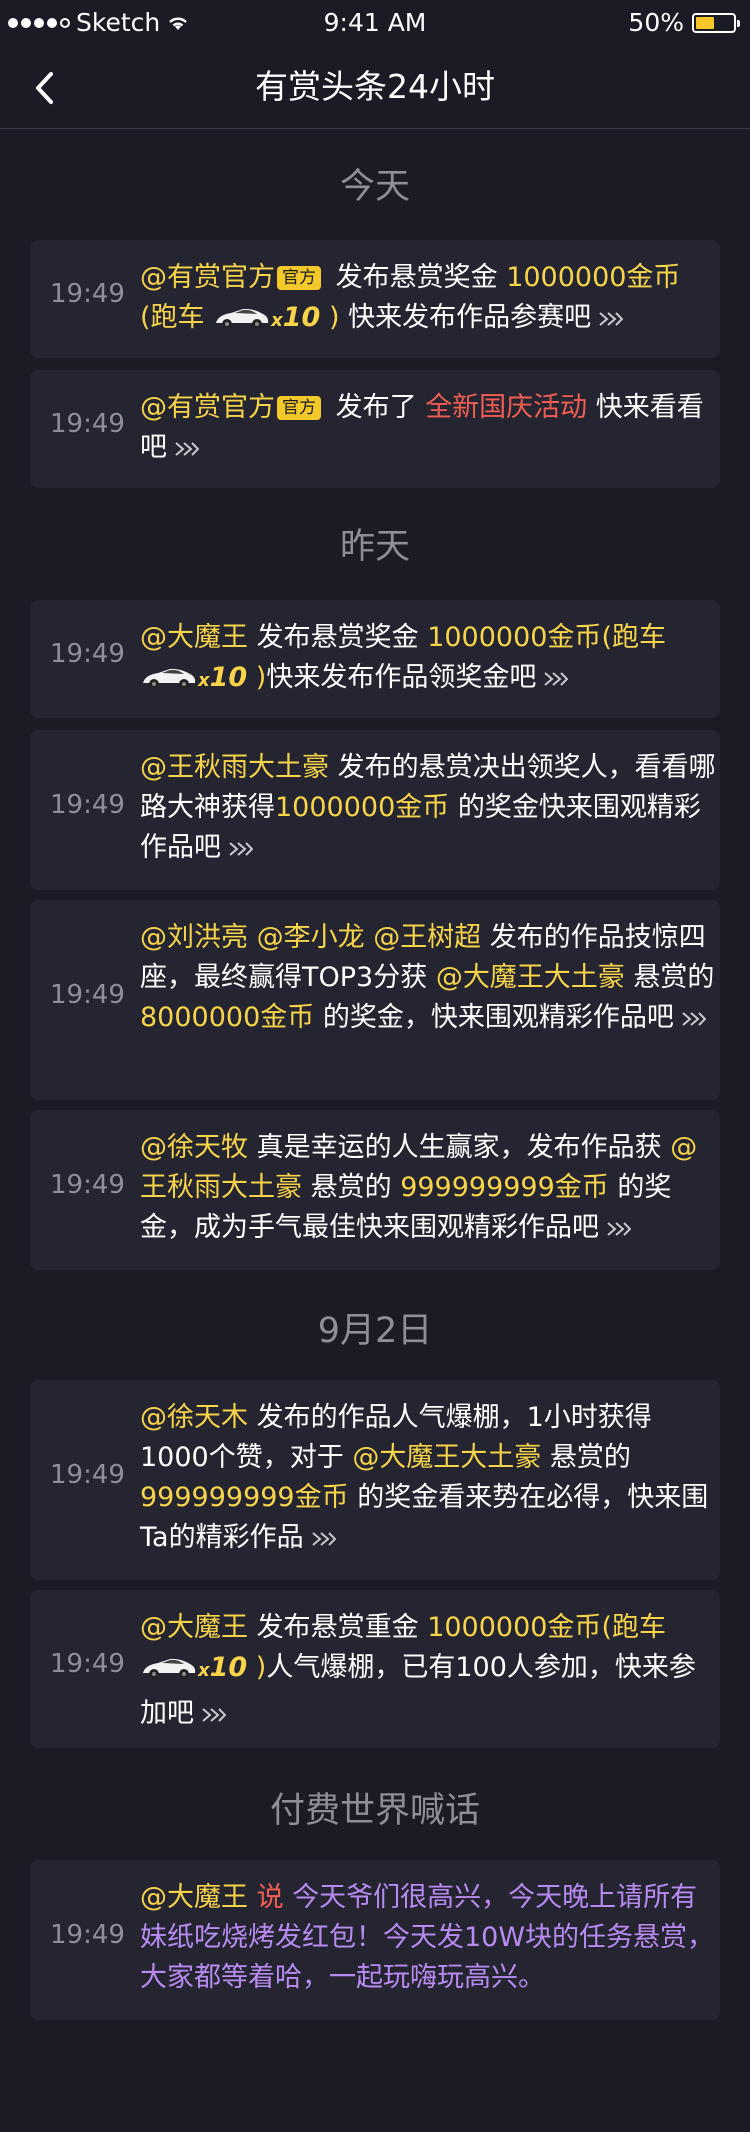  Describe the element at coordinates (374, 187) in the screenshot. I see `section-title-today: 今天` at that location.